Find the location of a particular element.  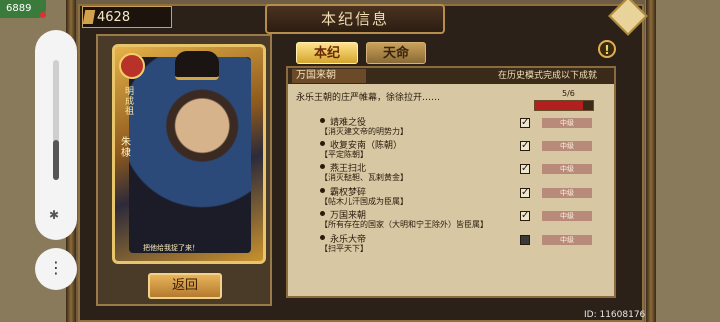

system-side-panel: ✱ is located at coordinates (56, 135).